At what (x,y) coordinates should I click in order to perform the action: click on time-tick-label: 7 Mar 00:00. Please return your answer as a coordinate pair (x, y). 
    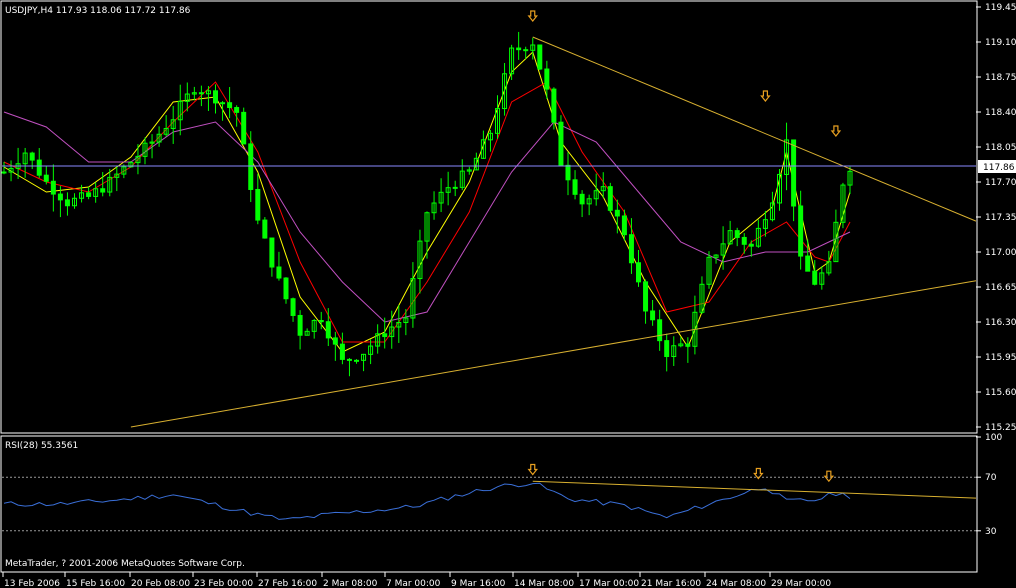
    Looking at the image, I should click on (413, 583).